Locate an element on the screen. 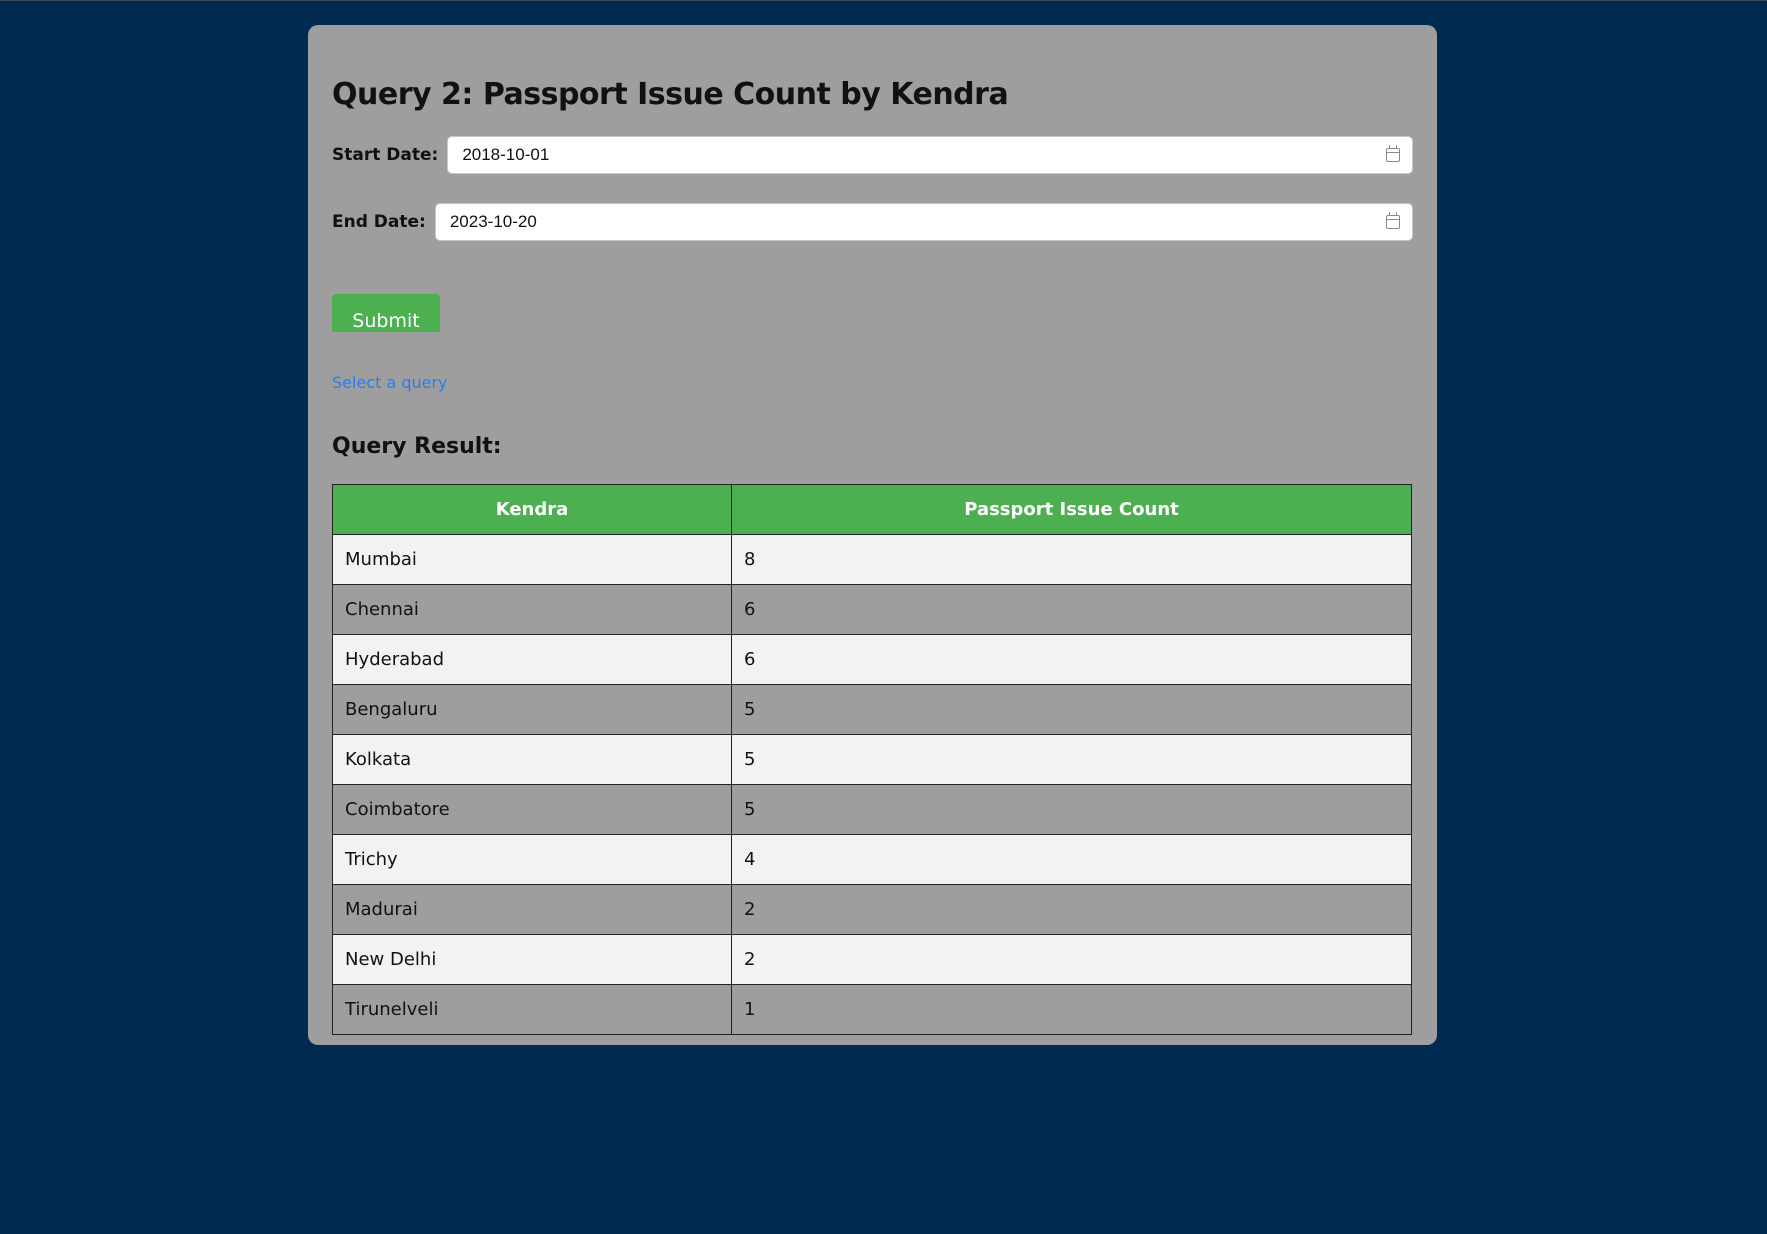 This screenshot has width=1767, height=1234. end-date-row: End Date: 2023-10-20 is located at coordinates (872, 222).